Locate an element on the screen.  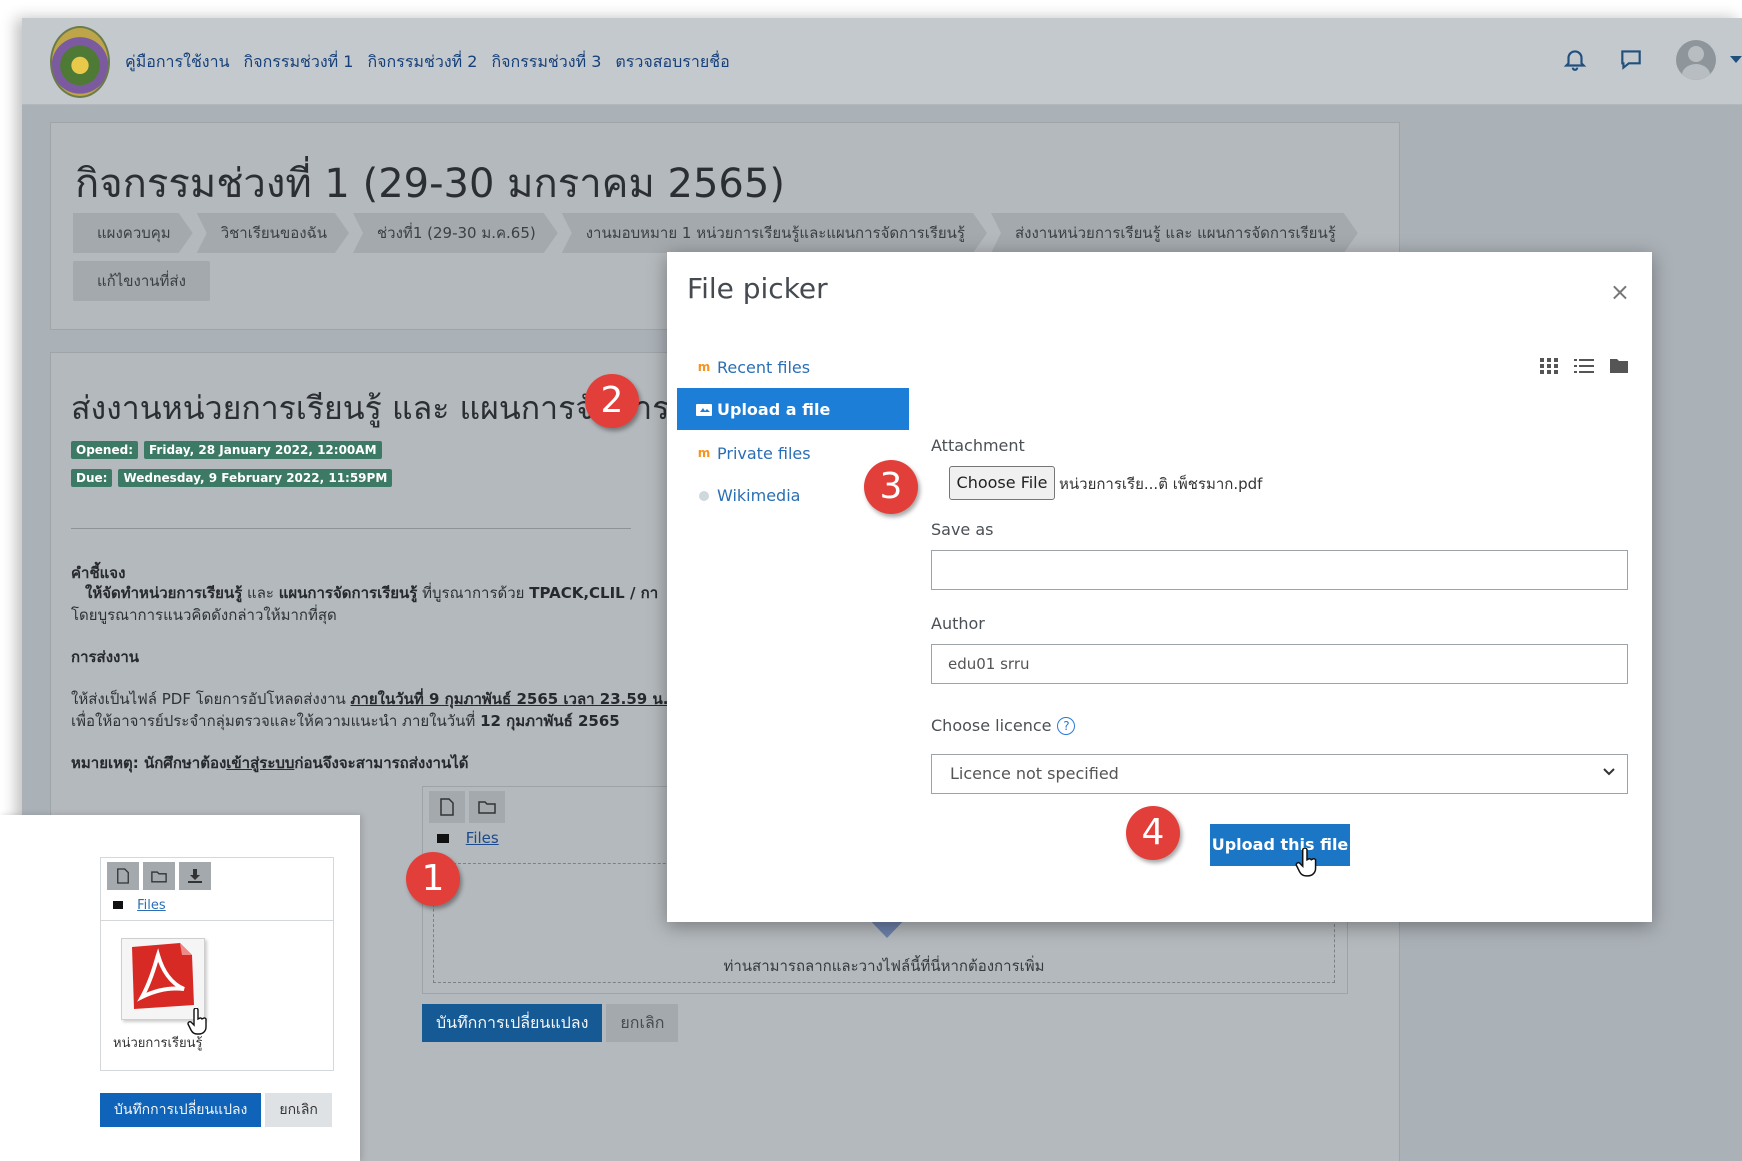
user-menu-caret-icon is located at coordinates (1736, 59).